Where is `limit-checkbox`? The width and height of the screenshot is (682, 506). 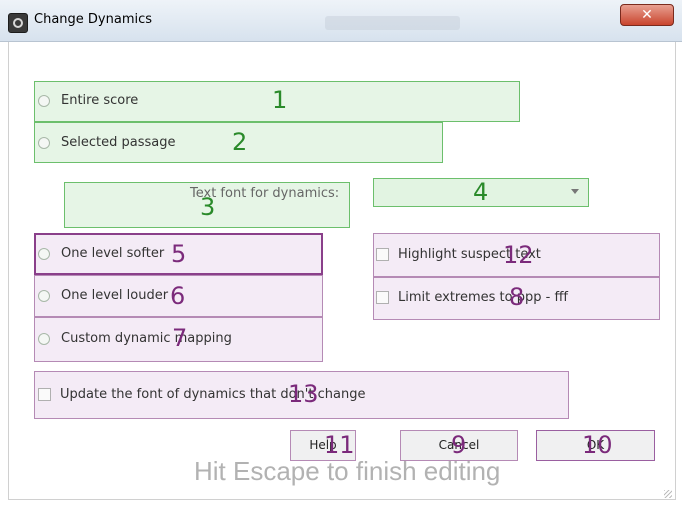 limit-checkbox is located at coordinates (382, 297).